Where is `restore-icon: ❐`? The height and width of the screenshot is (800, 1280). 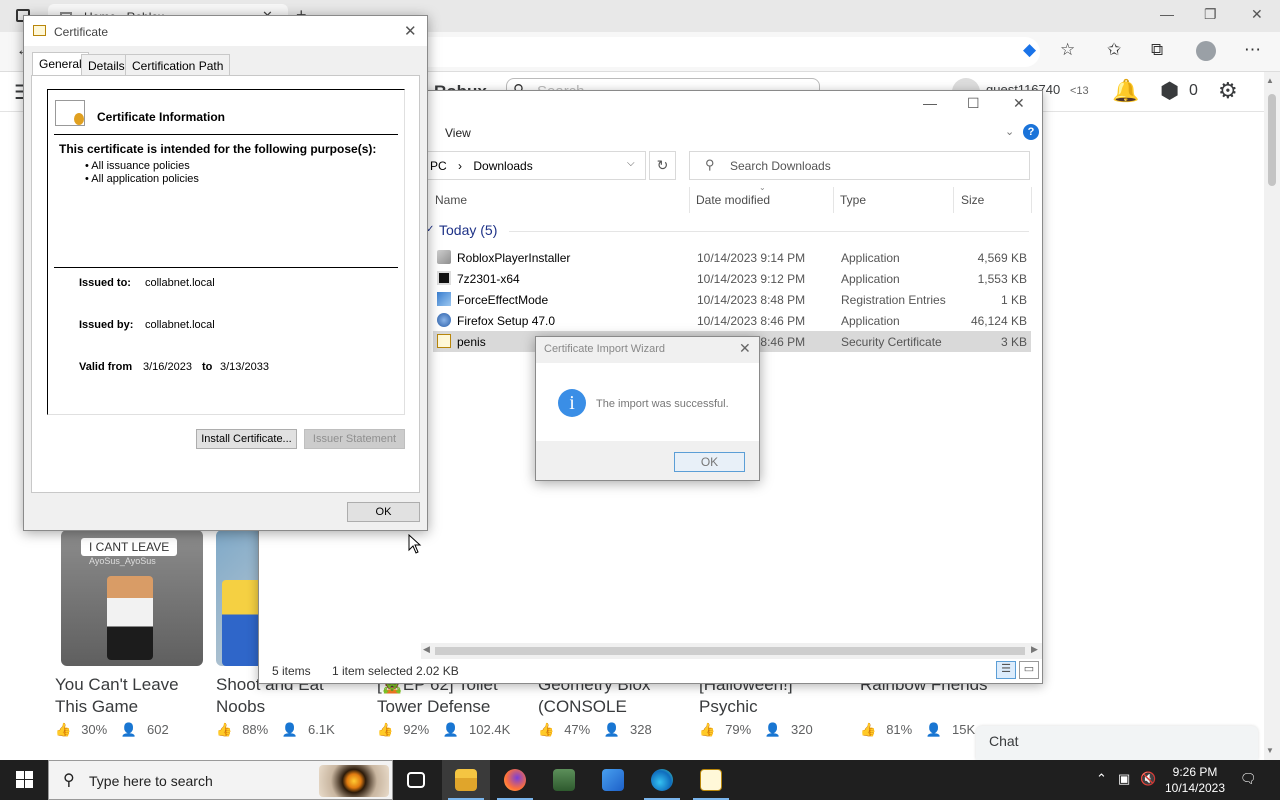
restore-icon: ❐ is located at coordinates (1210, 14).